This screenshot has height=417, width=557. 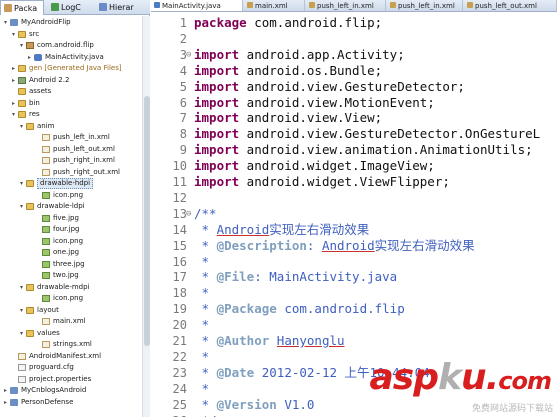 What do you see at coordinates (121, 7) in the screenshot?
I see `tab-hierarchy: Hierar` at bounding box center [121, 7].